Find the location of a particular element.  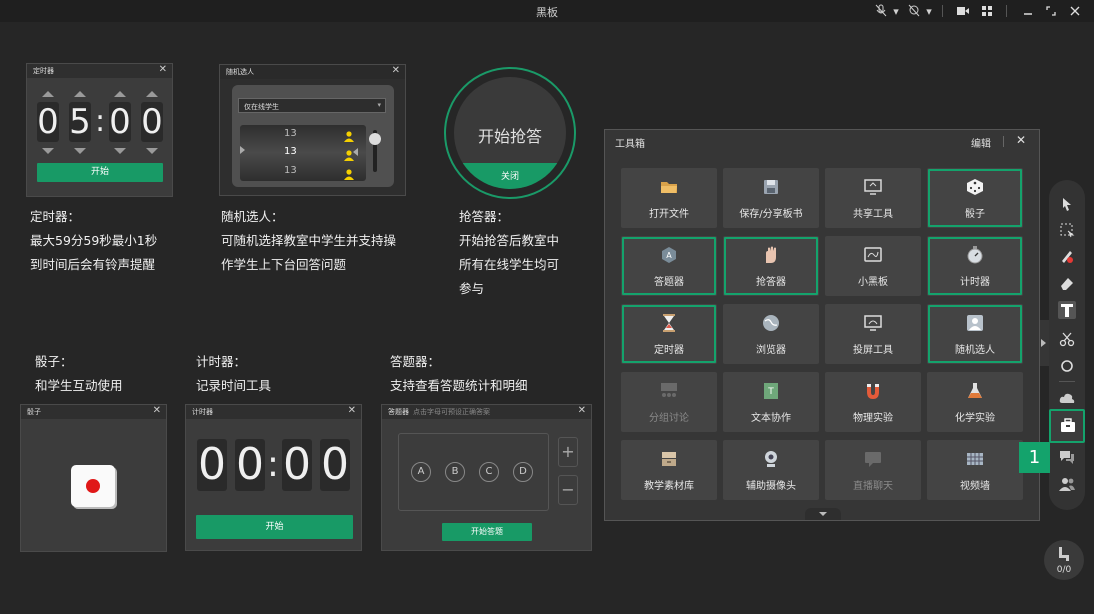

option-d-button: D is located at coordinates (523, 472).